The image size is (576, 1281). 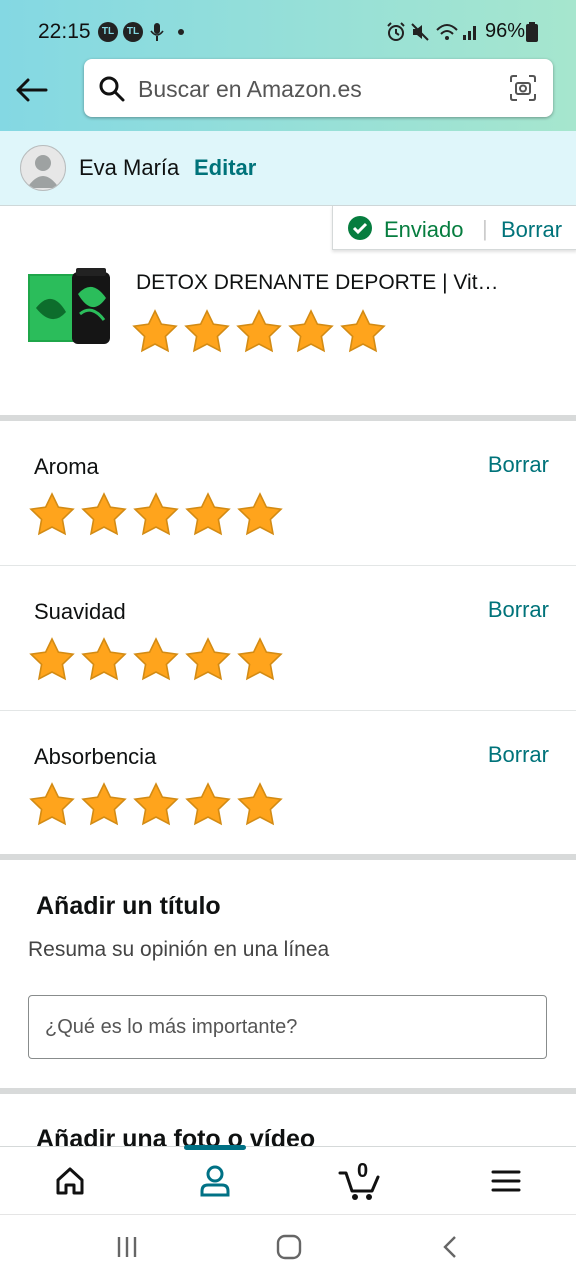 I want to click on check-circle-icon, so click(x=360, y=228).